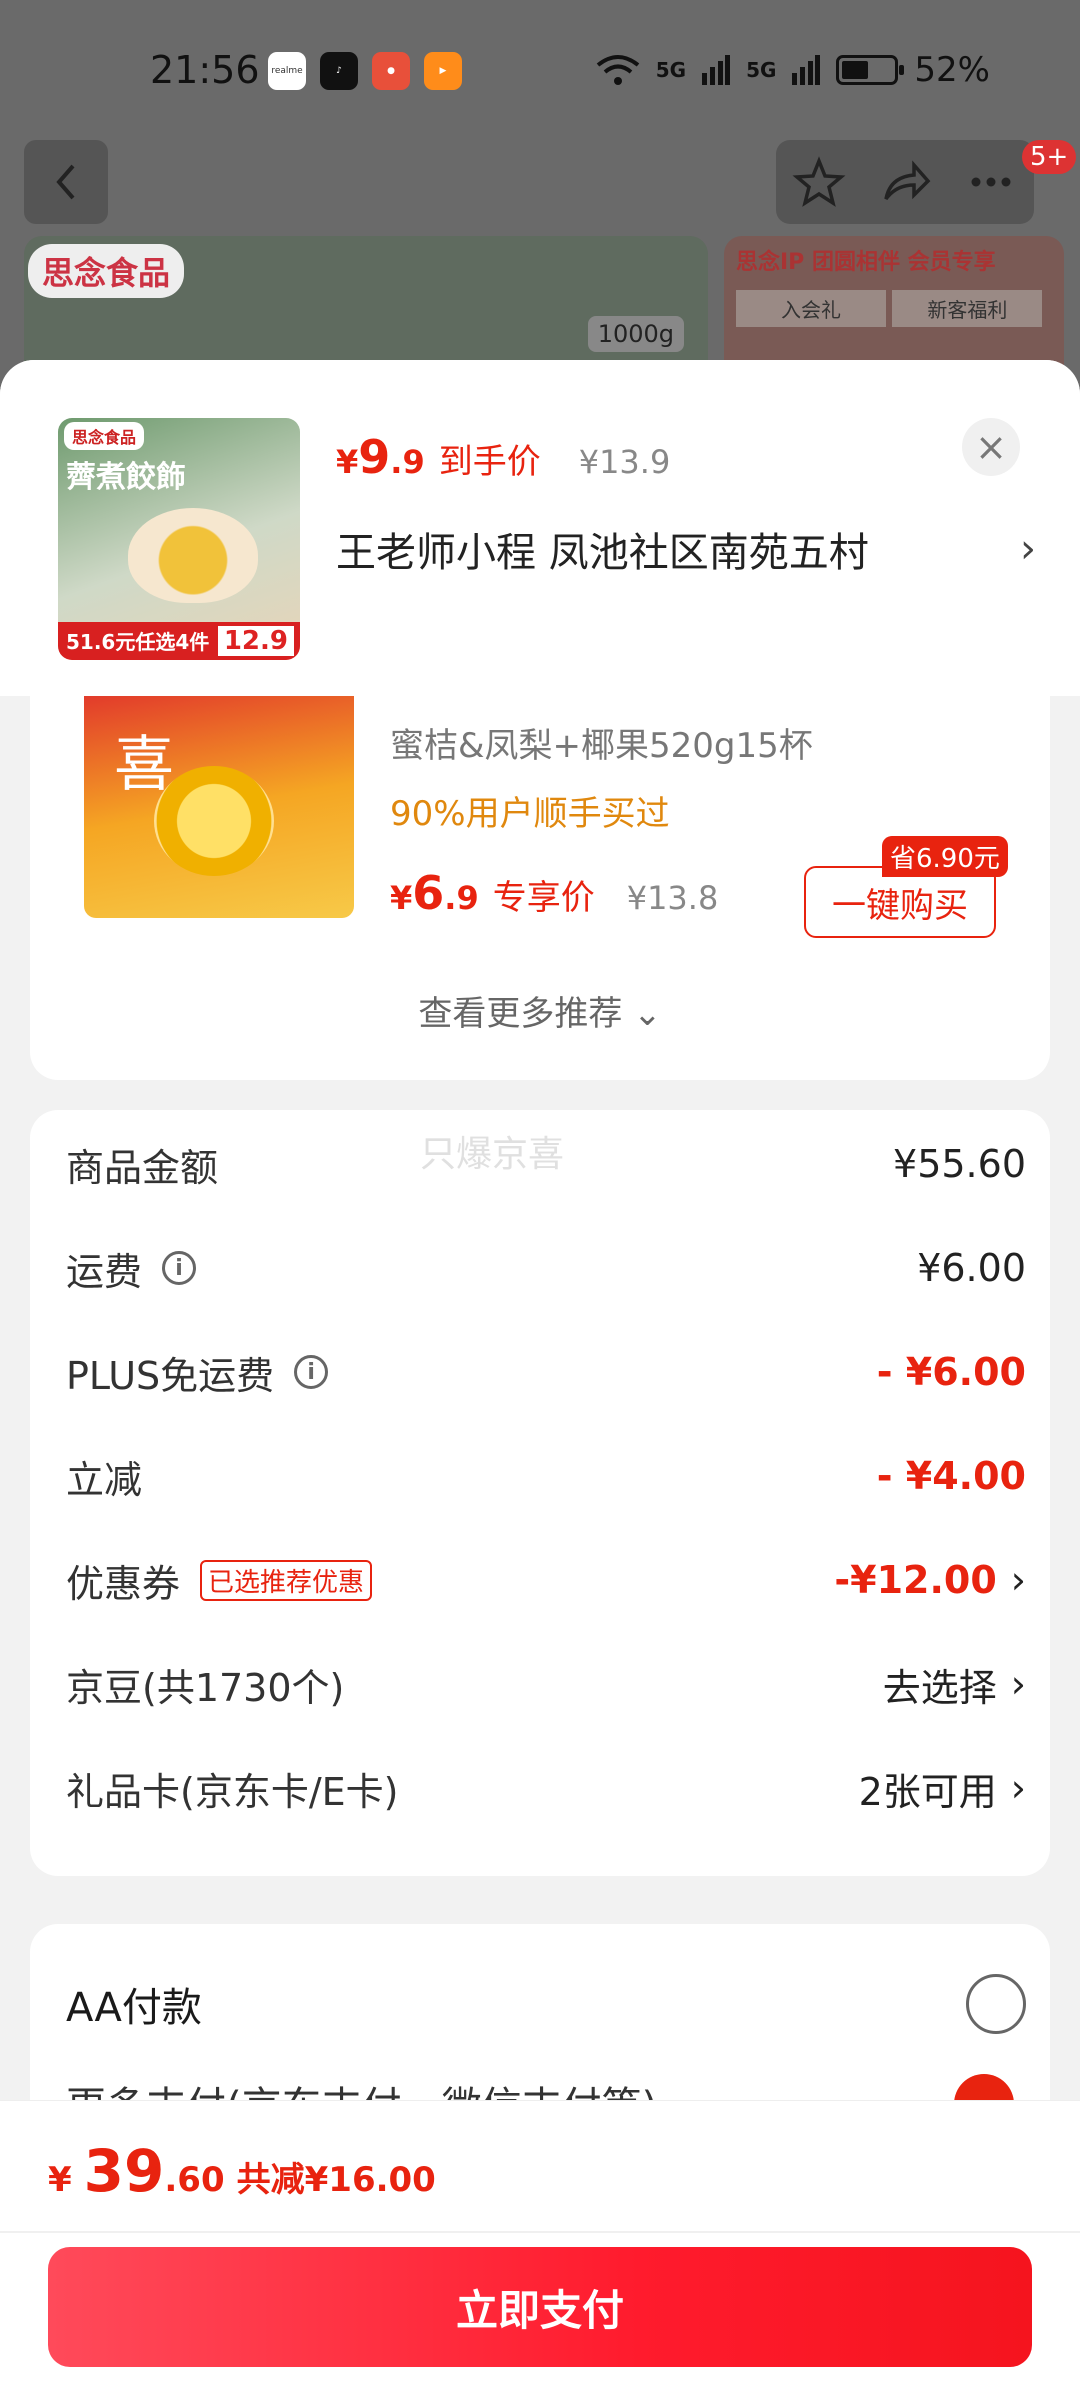 The image size is (1080, 2400). I want to click on close-button: ×, so click(991, 447).